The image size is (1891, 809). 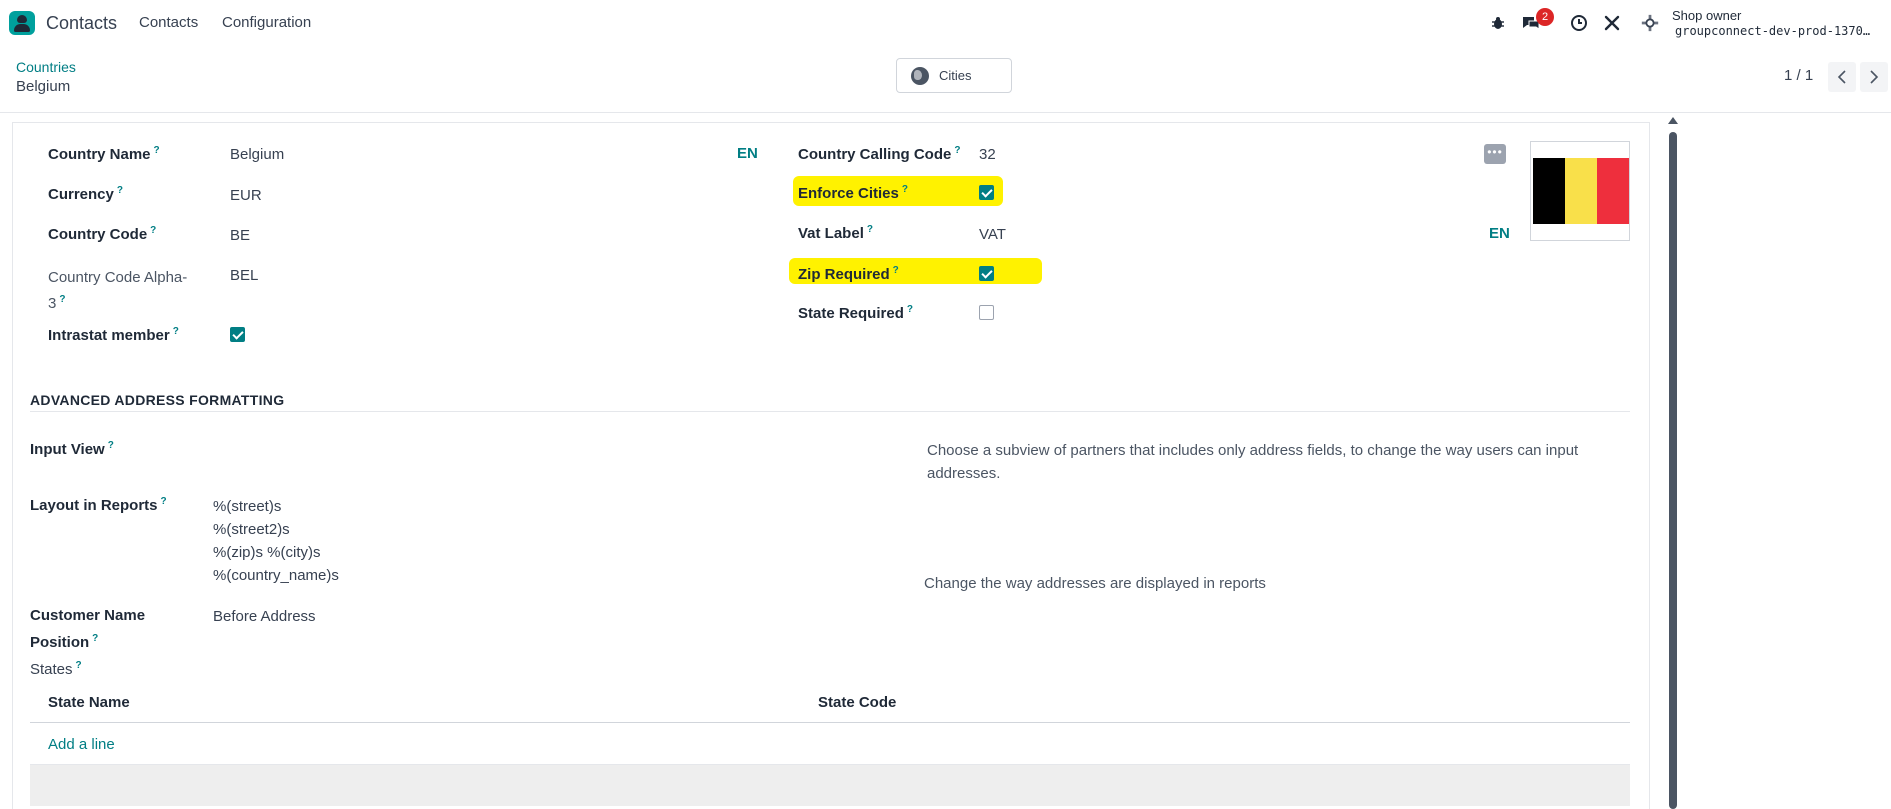 I want to click on add-a-line-link: Add a line, so click(x=81, y=744).